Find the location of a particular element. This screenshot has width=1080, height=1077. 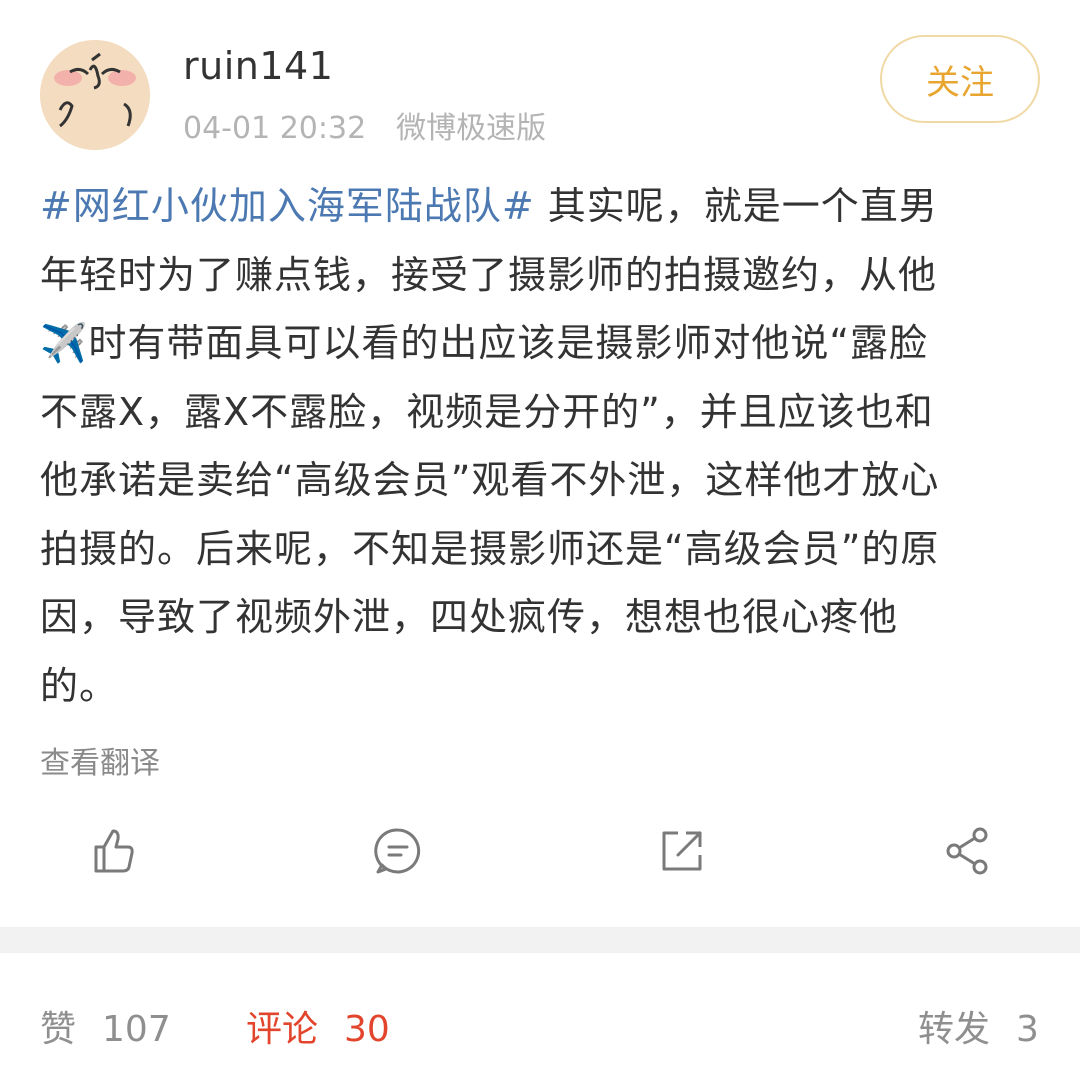

comment-icon is located at coordinates (398, 851).